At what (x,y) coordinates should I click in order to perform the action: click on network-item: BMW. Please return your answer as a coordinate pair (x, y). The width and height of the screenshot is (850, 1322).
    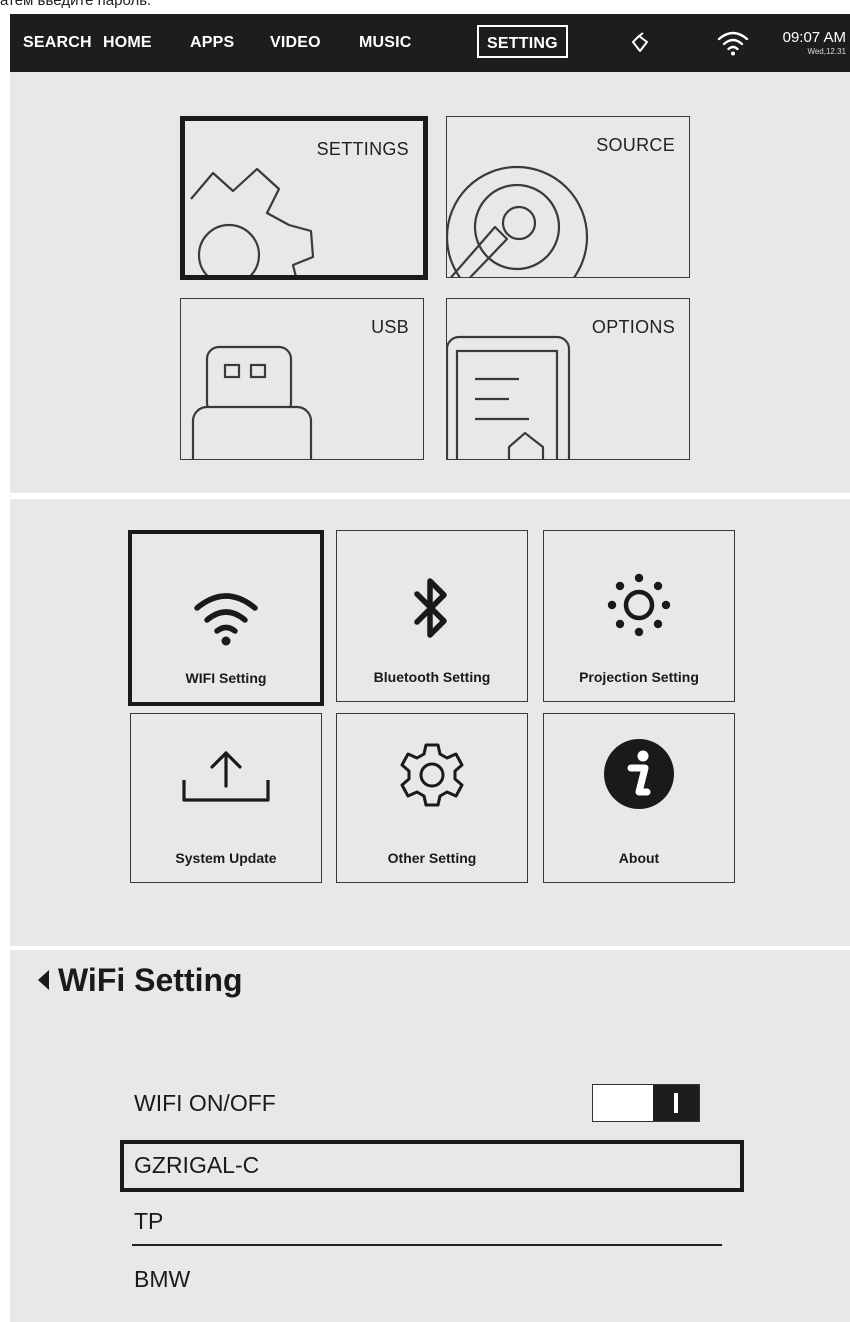
    Looking at the image, I should click on (162, 1279).